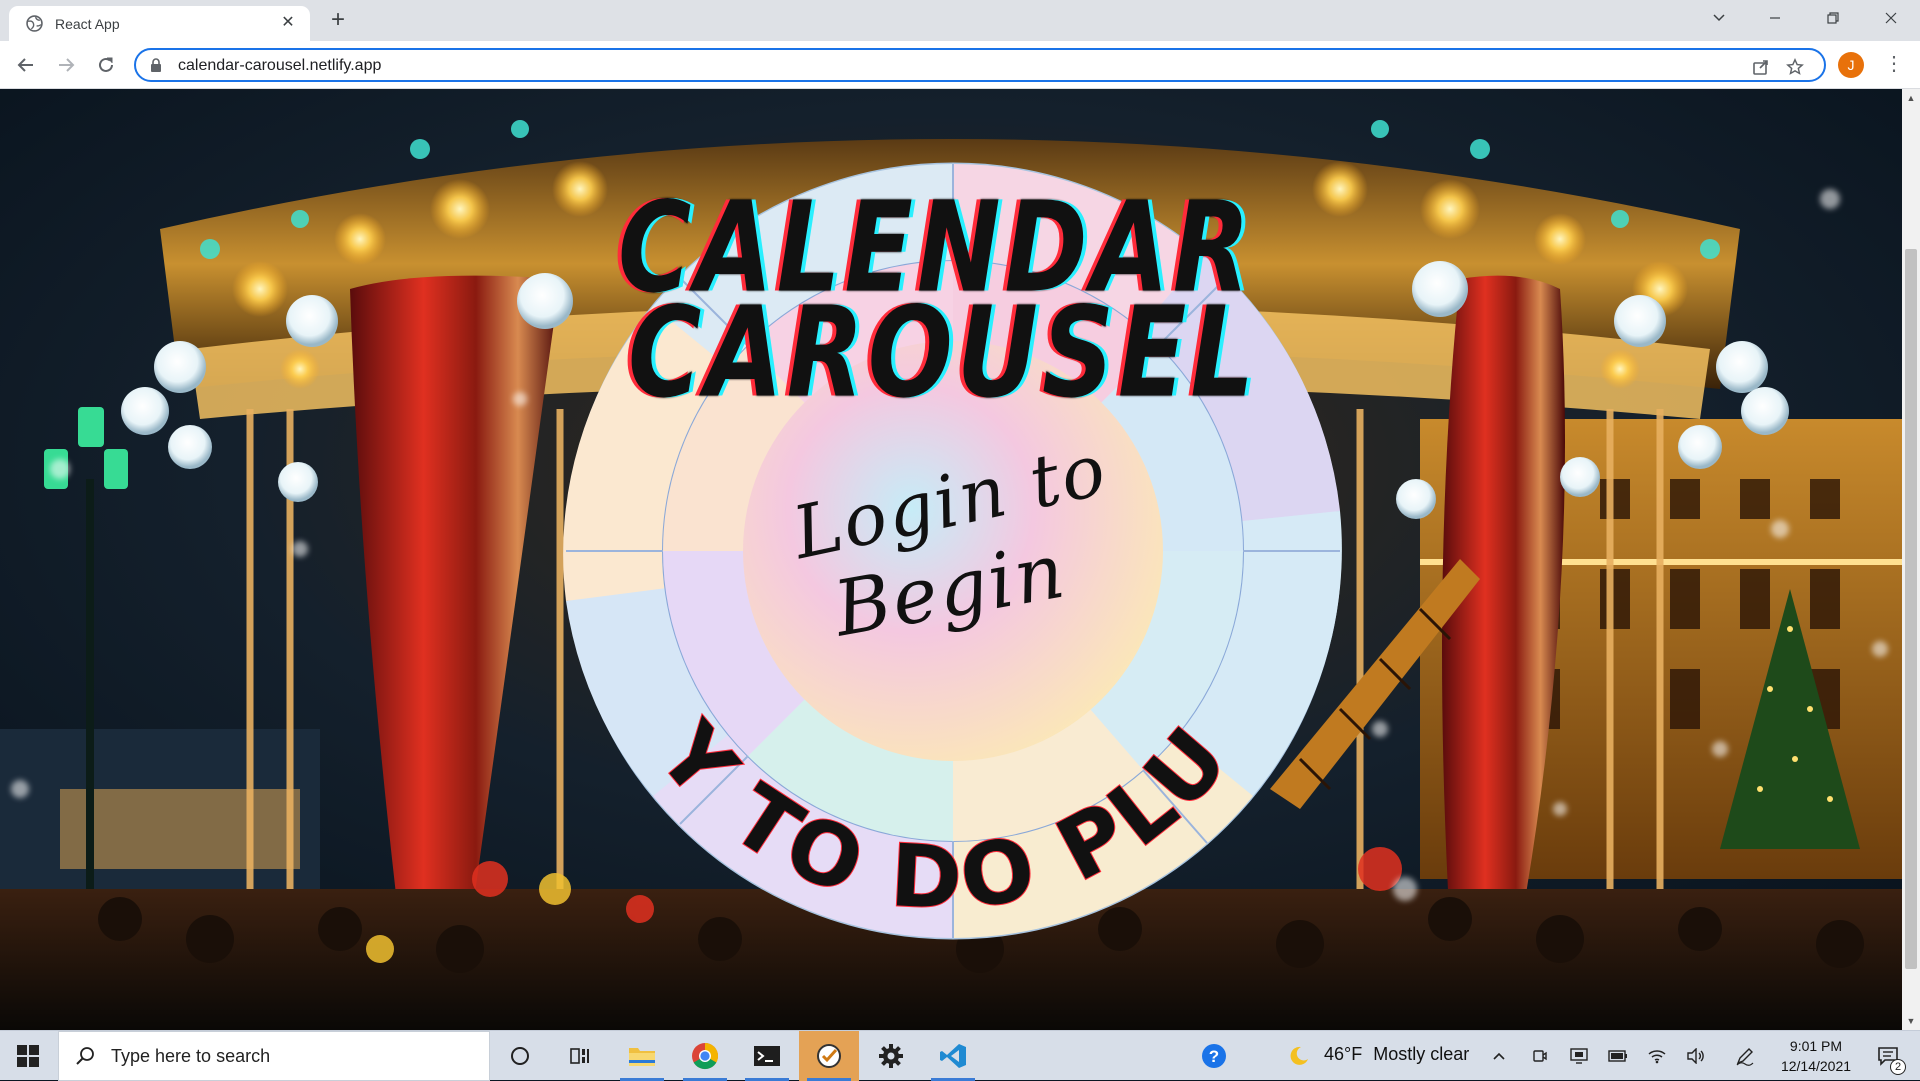 The height and width of the screenshot is (1081, 1920). Describe the element at coordinates (1343, 1054) in the screenshot. I see `weather-temp: 46°F` at that location.